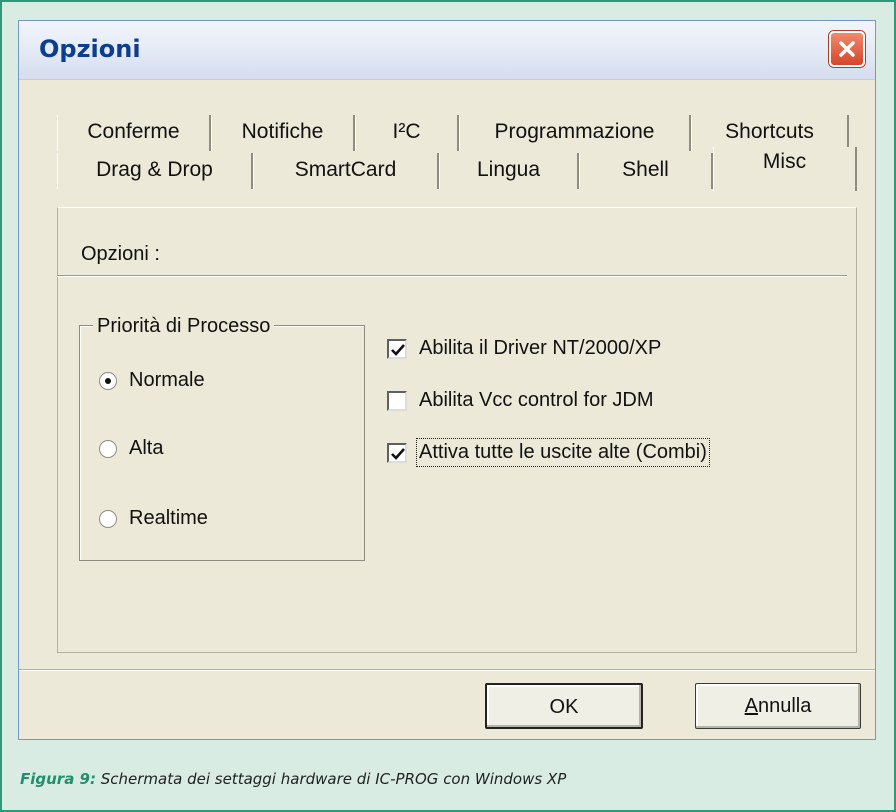  I want to click on radio-realtime: Realtime, so click(153, 518).